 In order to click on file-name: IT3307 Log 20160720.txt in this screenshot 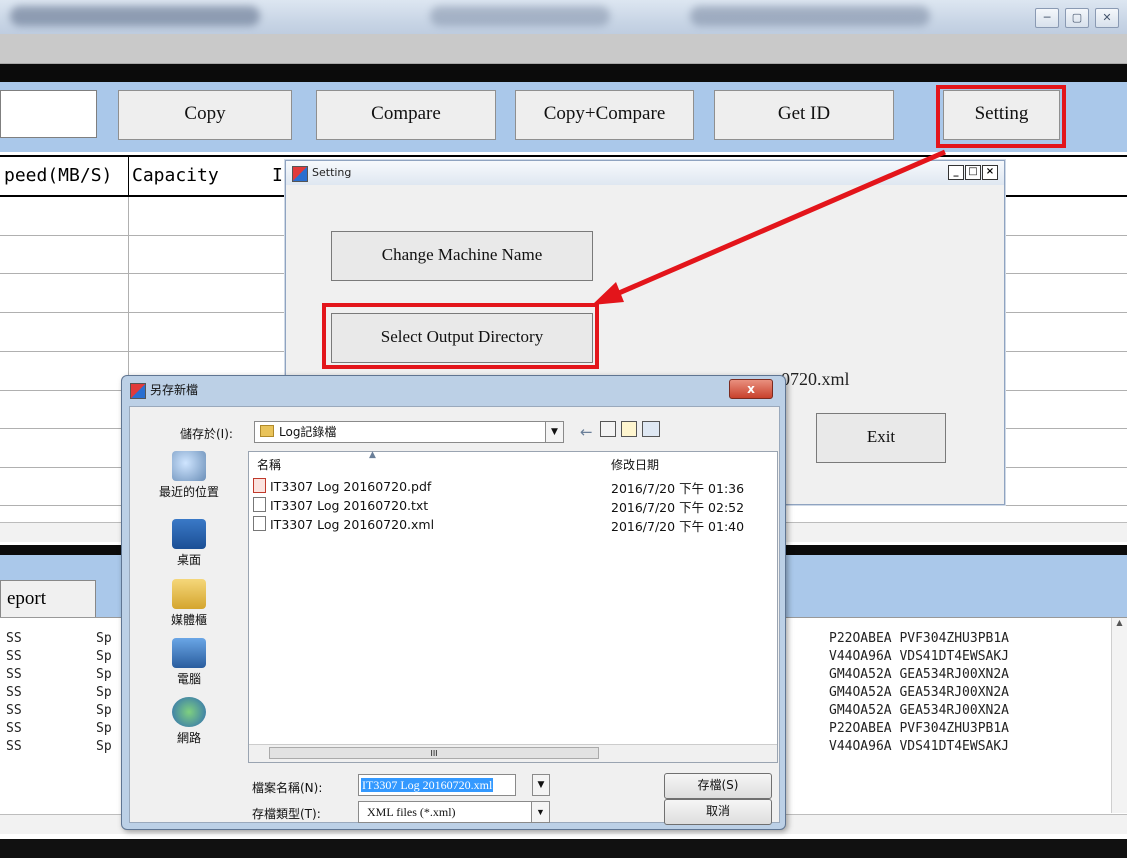, I will do `click(349, 505)`.